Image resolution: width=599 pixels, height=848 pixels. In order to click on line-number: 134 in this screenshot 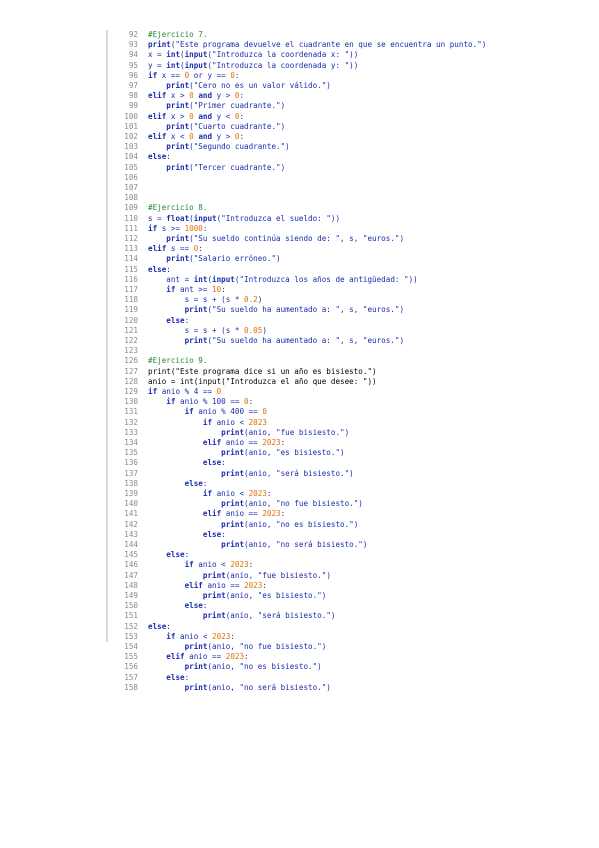, I will do `click(131, 442)`.